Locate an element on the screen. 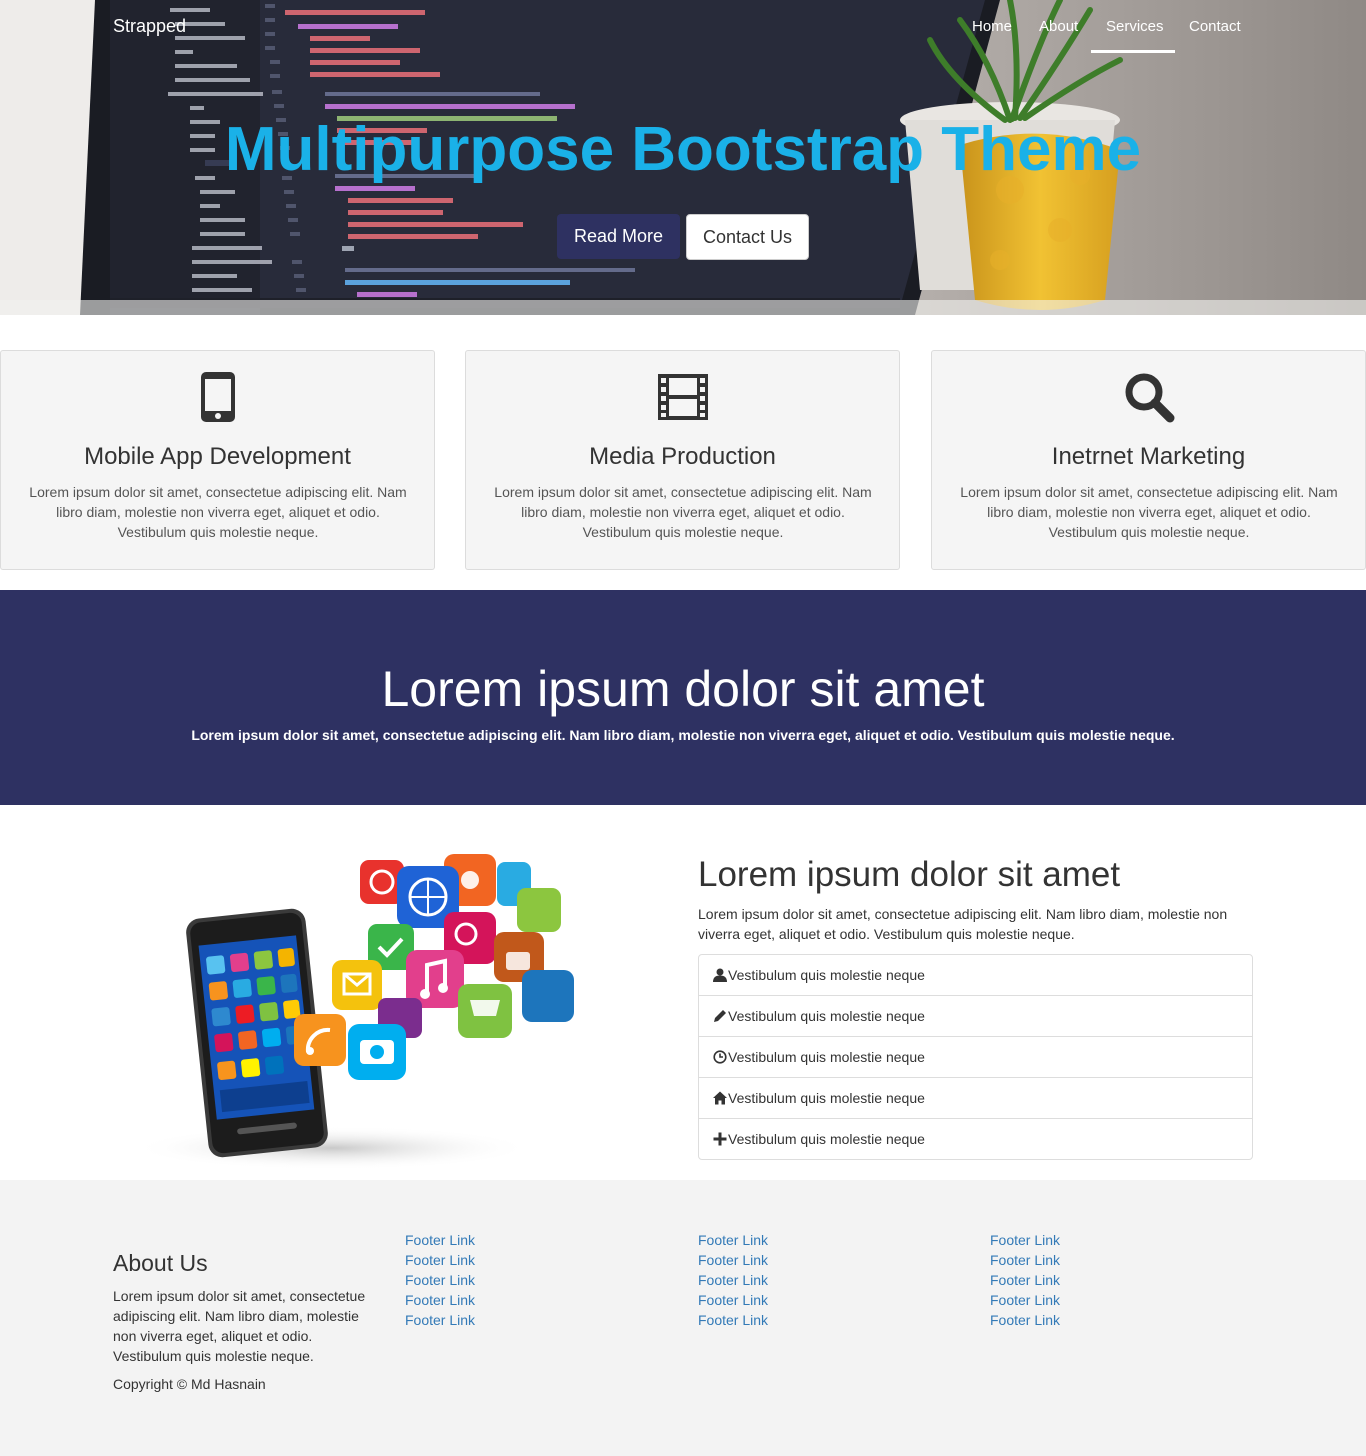 Image resolution: width=1366 pixels, height=1456 pixels. feature-title: Media Production is located at coordinates (682, 456).